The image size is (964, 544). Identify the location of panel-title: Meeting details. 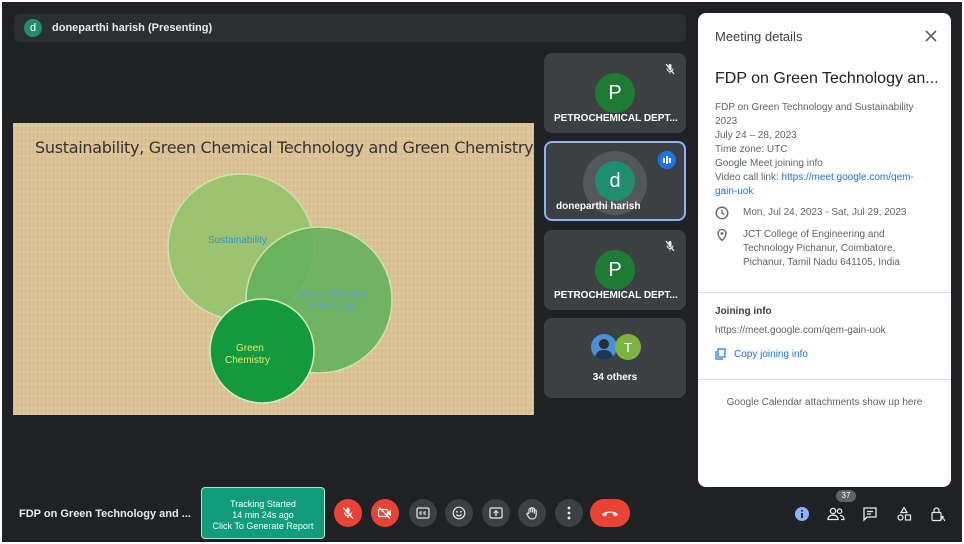
(759, 36).